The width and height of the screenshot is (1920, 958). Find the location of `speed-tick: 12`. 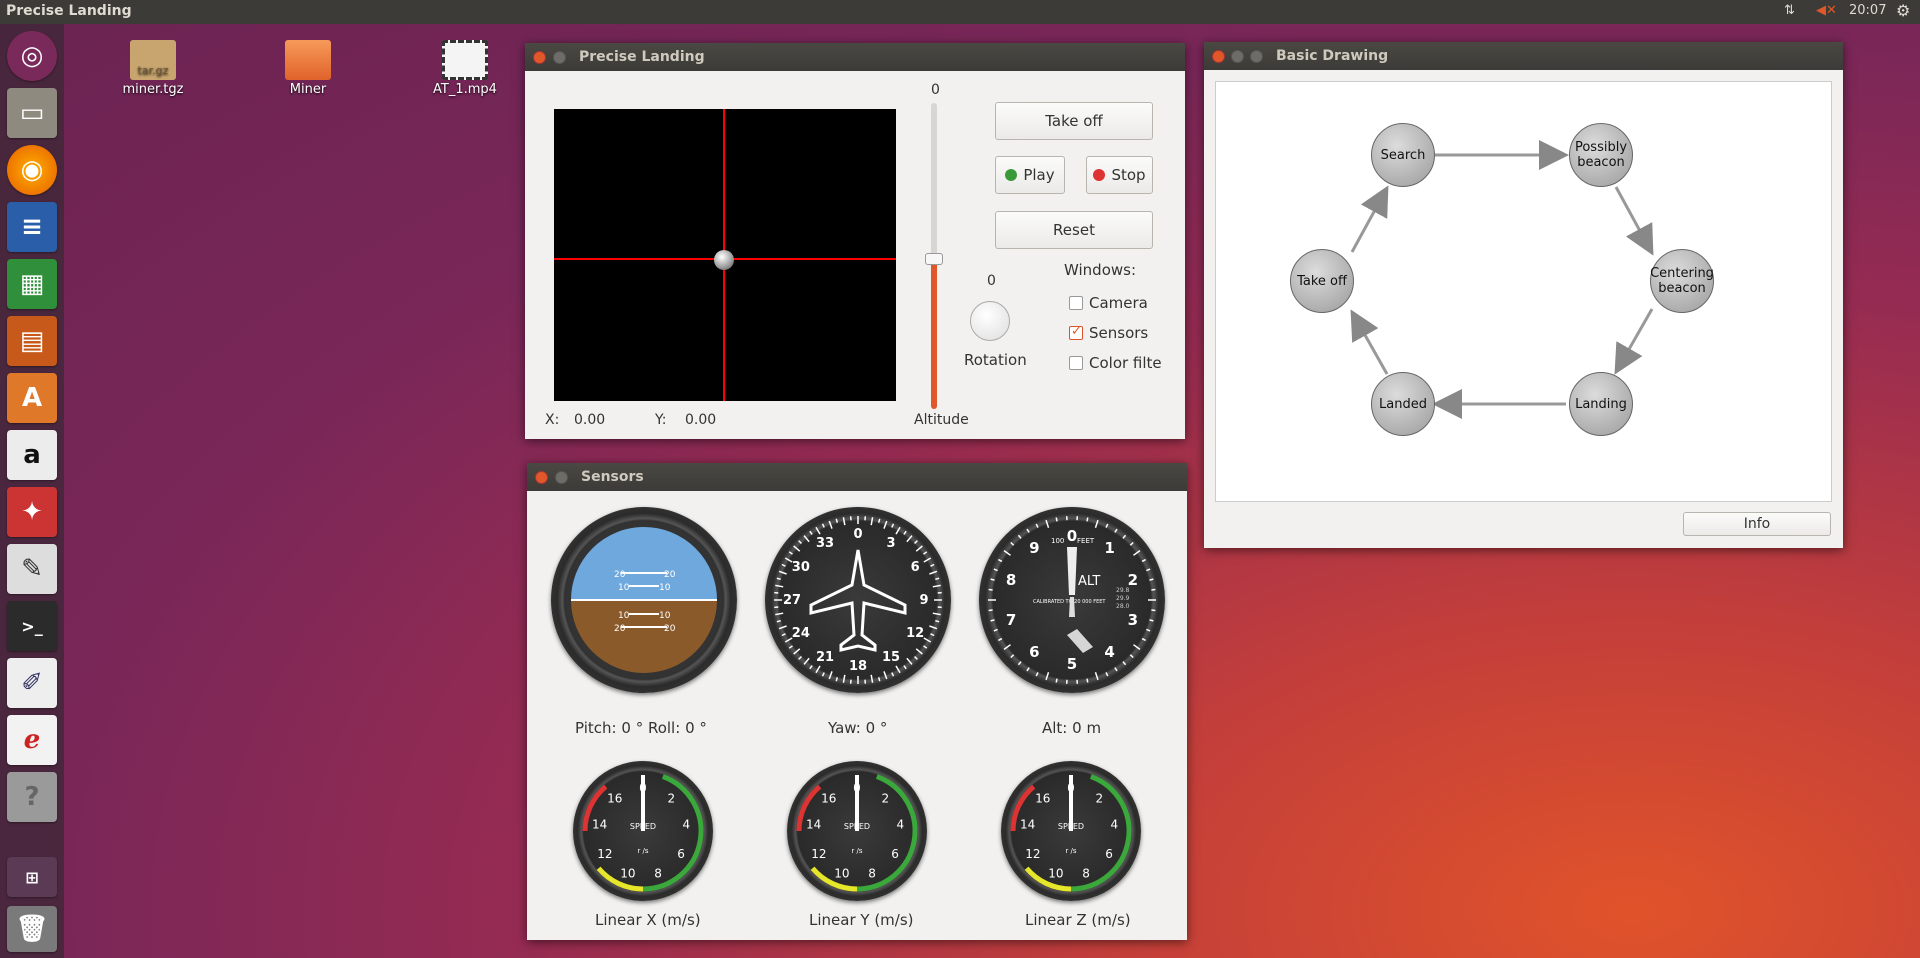

speed-tick: 12 is located at coordinates (818, 854).